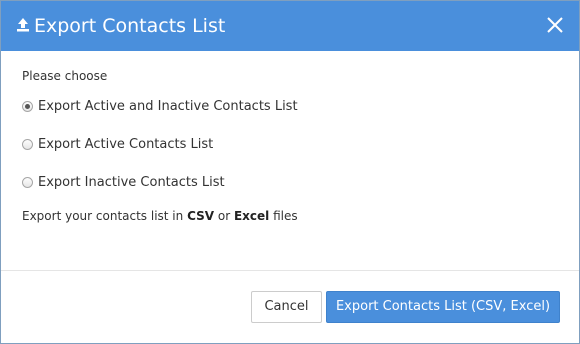 The height and width of the screenshot is (344, 580). I want to click on export-button: Export Contacts List (CSV, Excel), so click(443, 307).